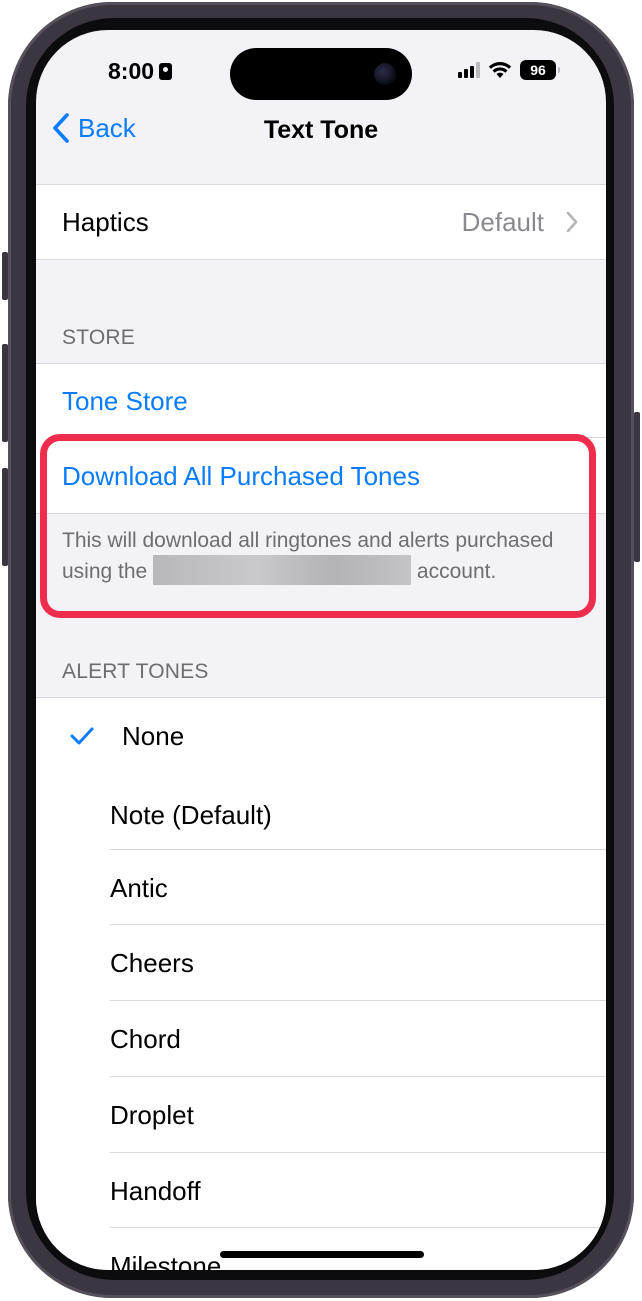 Image resolution: width=642 pixels, height=1301 pixels. What do you see at coordinates (385, 74) in the screenshot?
I see `front-camera` at bounding box center [385, 74].